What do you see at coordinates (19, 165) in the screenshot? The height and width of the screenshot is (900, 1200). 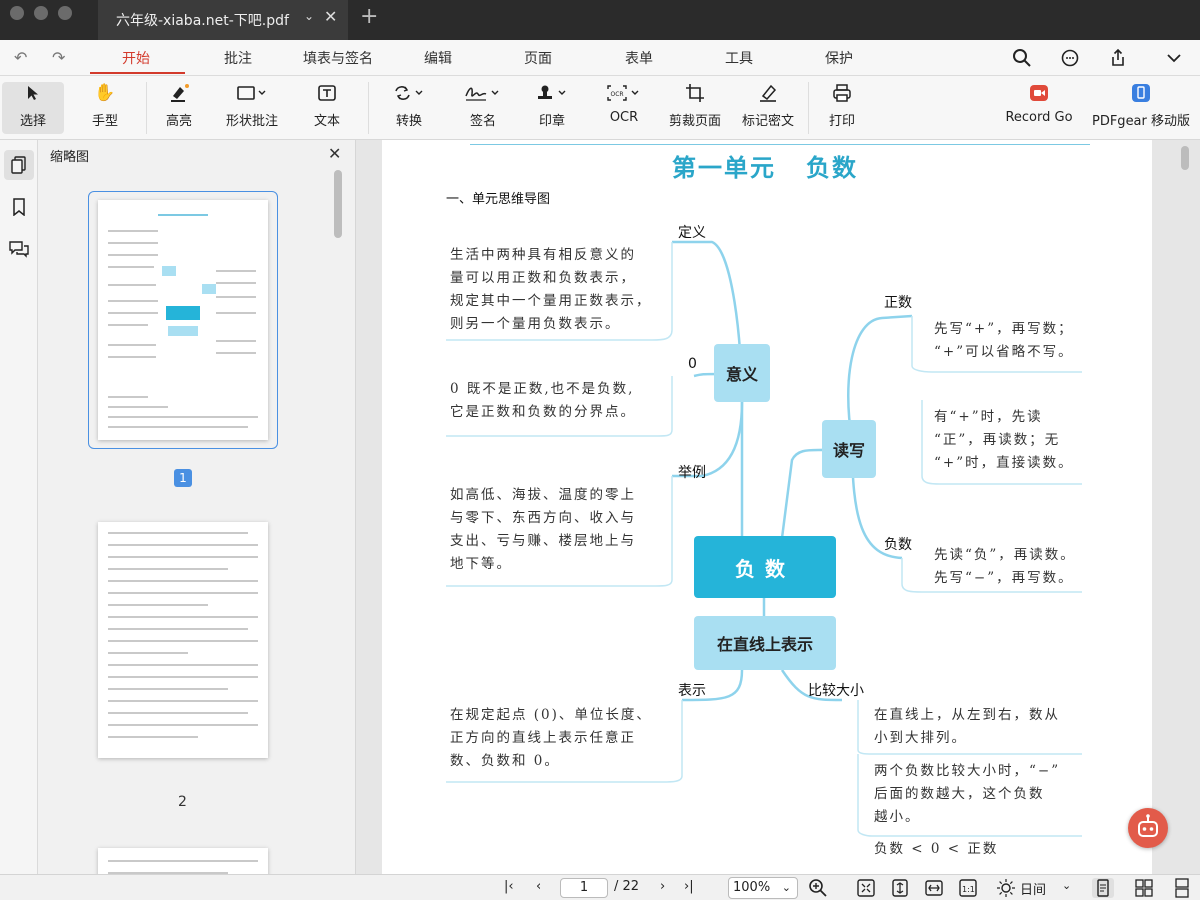 I see `thumbnails-panel-button` at bounding box center [19, 165].